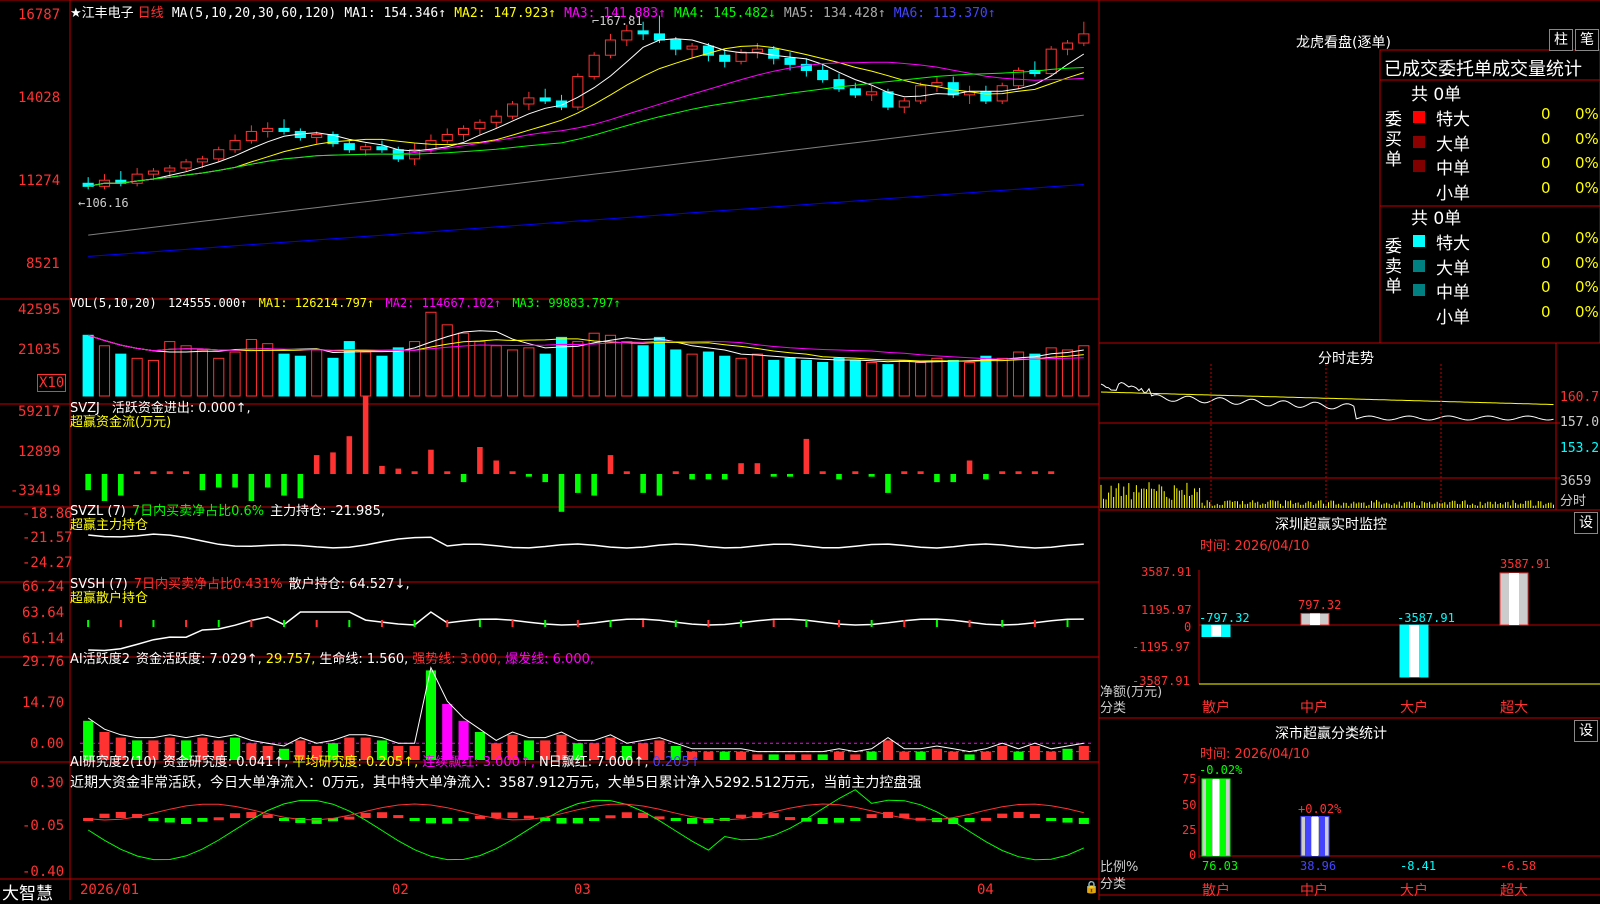  I want to click on monitor-settings-button: 设, so click(1586, 523).